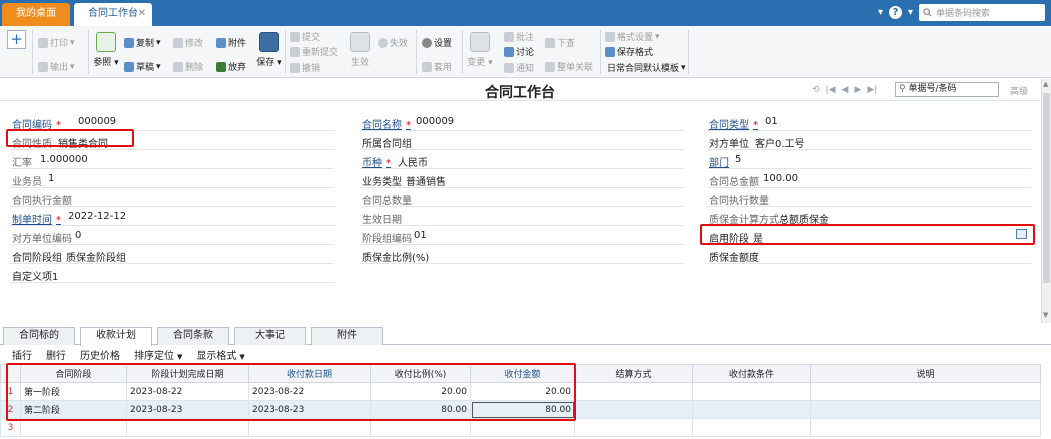 This screenshot has height=439, width=1051. I want to click on draft-button: 草稿 ▾, so click(142, 66).